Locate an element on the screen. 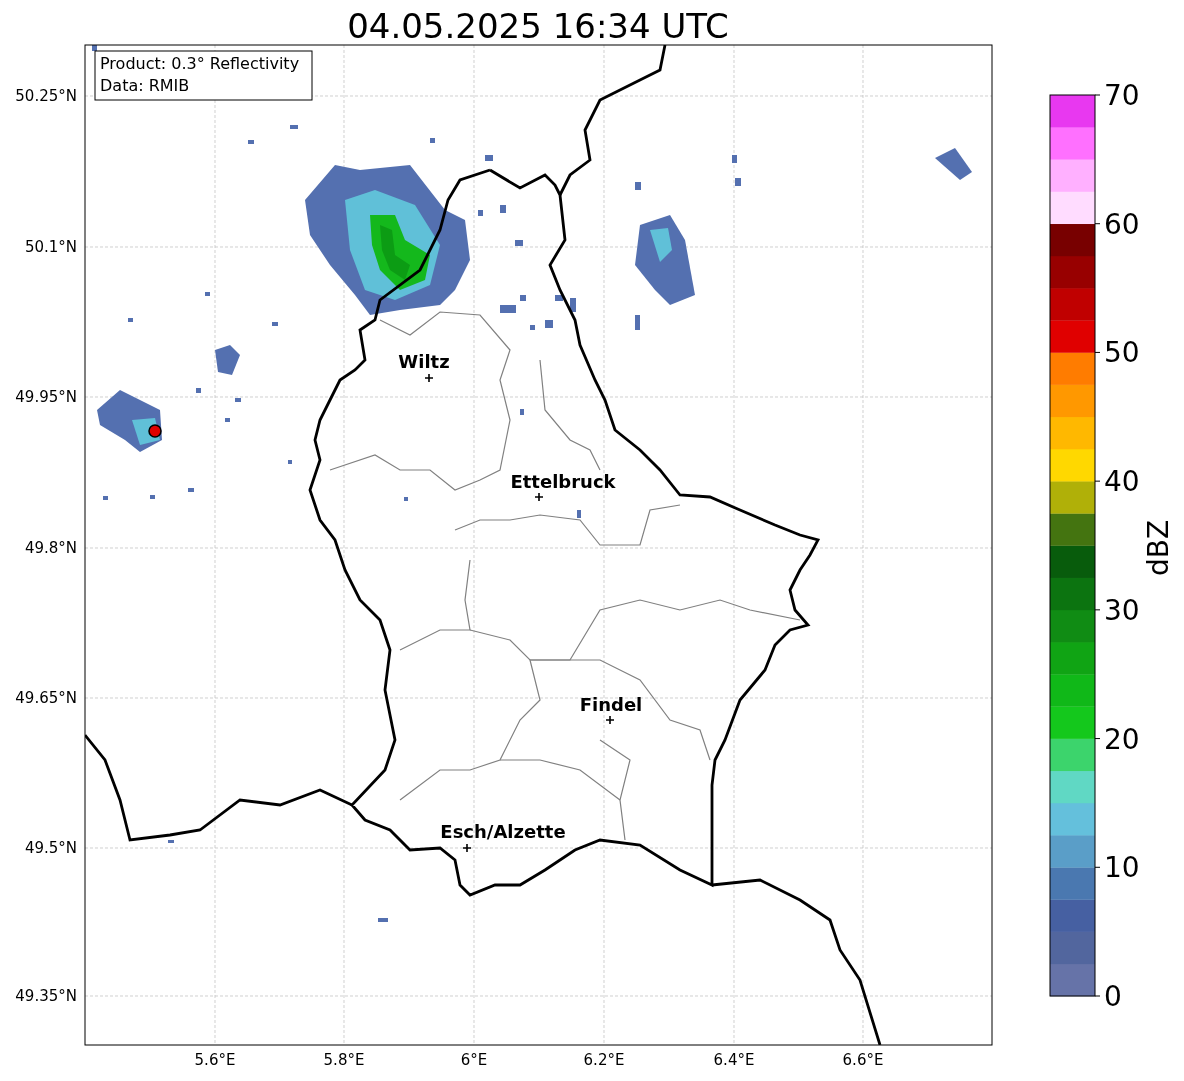  colorbar-tick-label: 40 is located at coordinates (1122, 482).